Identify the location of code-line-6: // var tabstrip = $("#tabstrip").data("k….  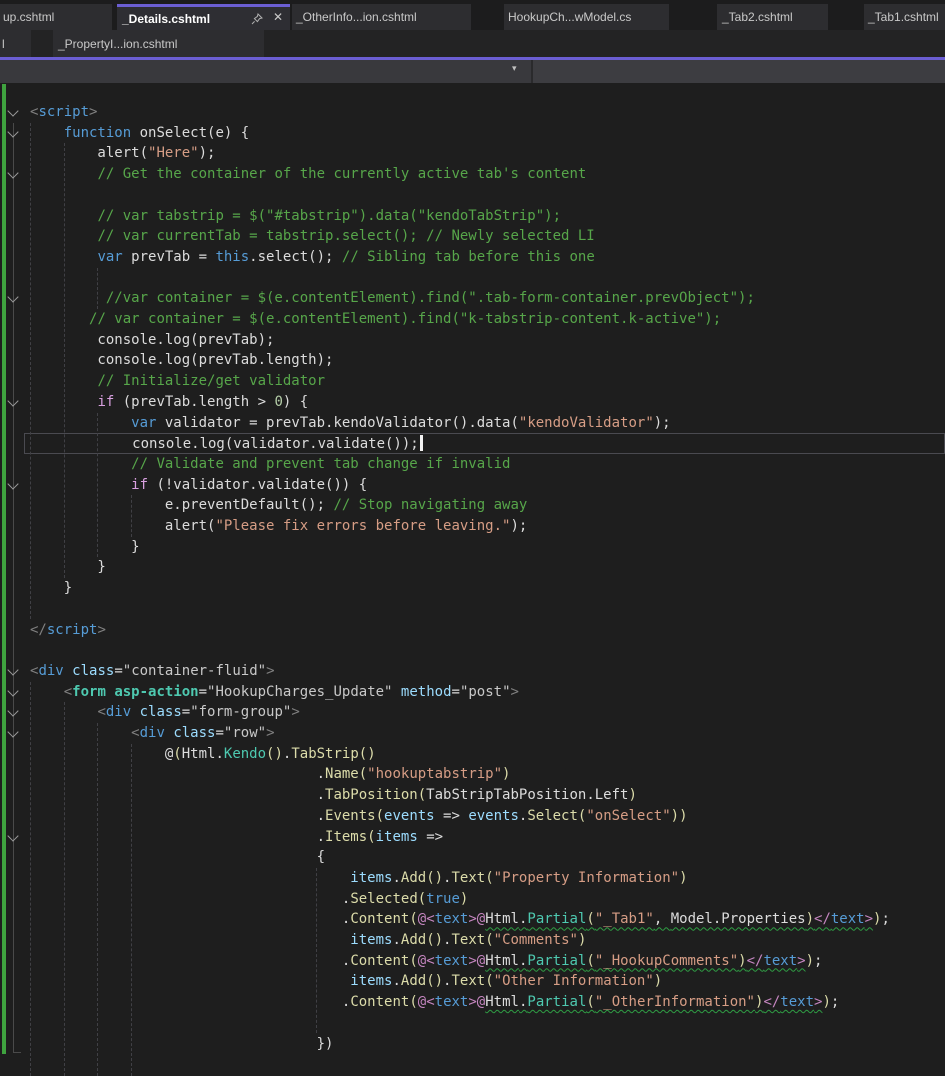
(484, 216).